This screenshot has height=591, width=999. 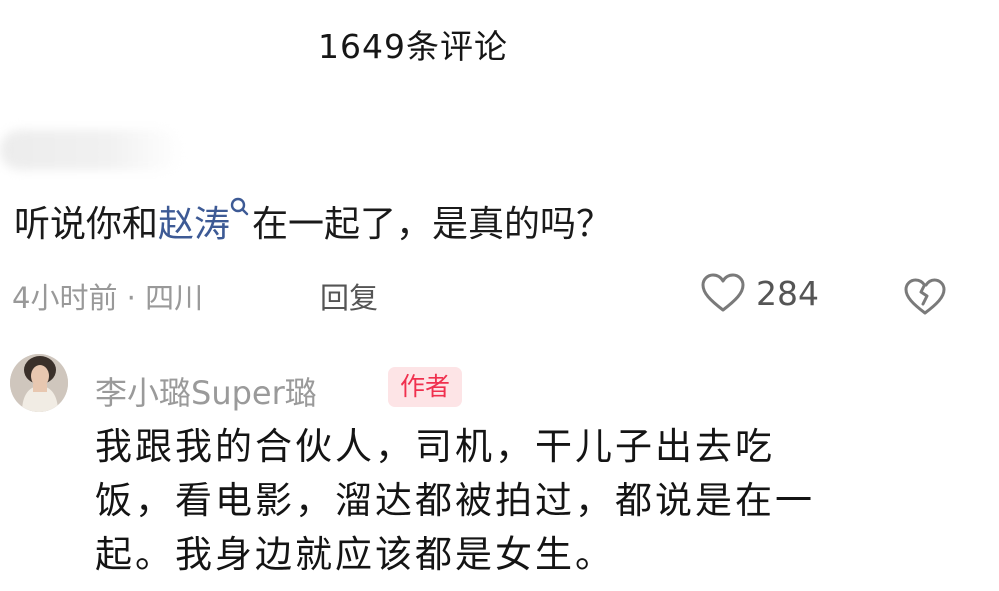 I want to click on mention-link: 赵涛, so click(x=205, y=221).